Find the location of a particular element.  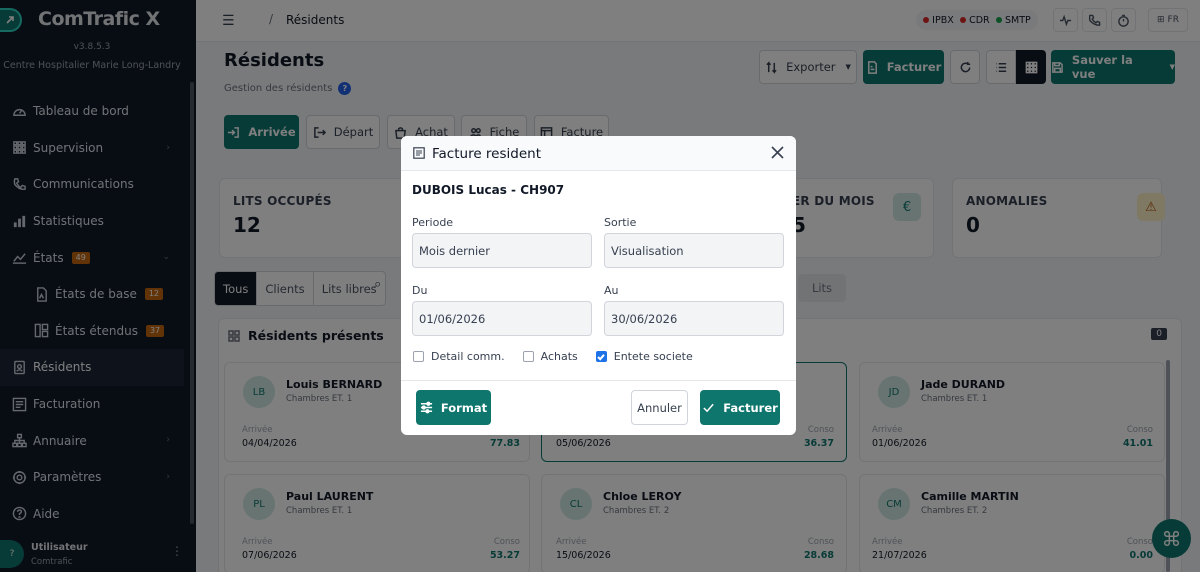

options-row: Detail comm. Achats Entete societe is located at coordinates (562, 356).